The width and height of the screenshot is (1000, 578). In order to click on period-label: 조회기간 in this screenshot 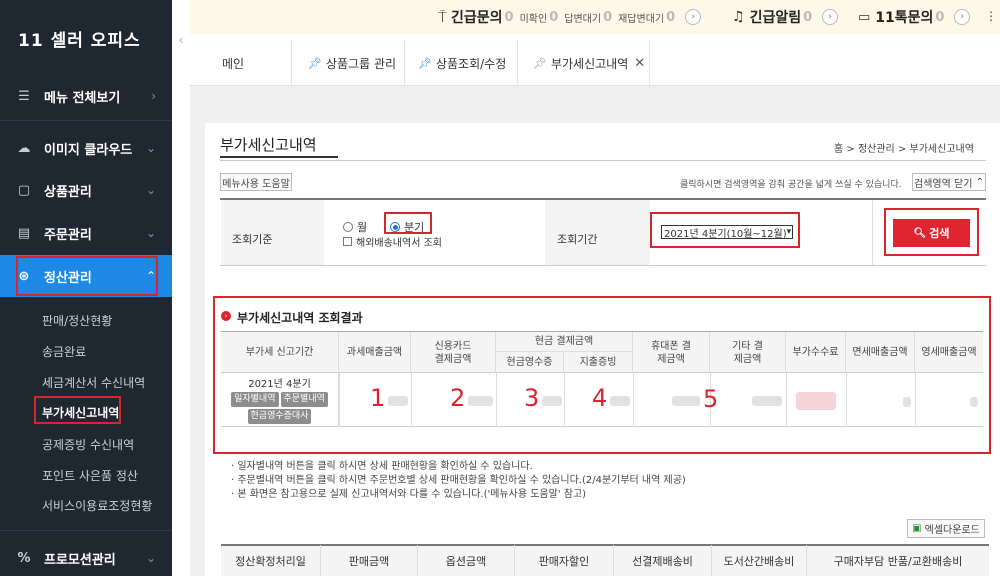, I will do `click(577, 239)`.